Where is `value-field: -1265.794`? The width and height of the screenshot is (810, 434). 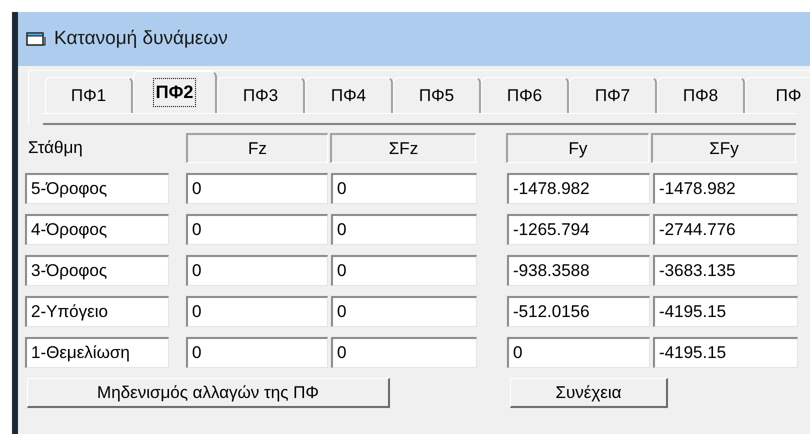 value-field: -1265.794 is located at coordinates (578, 229).